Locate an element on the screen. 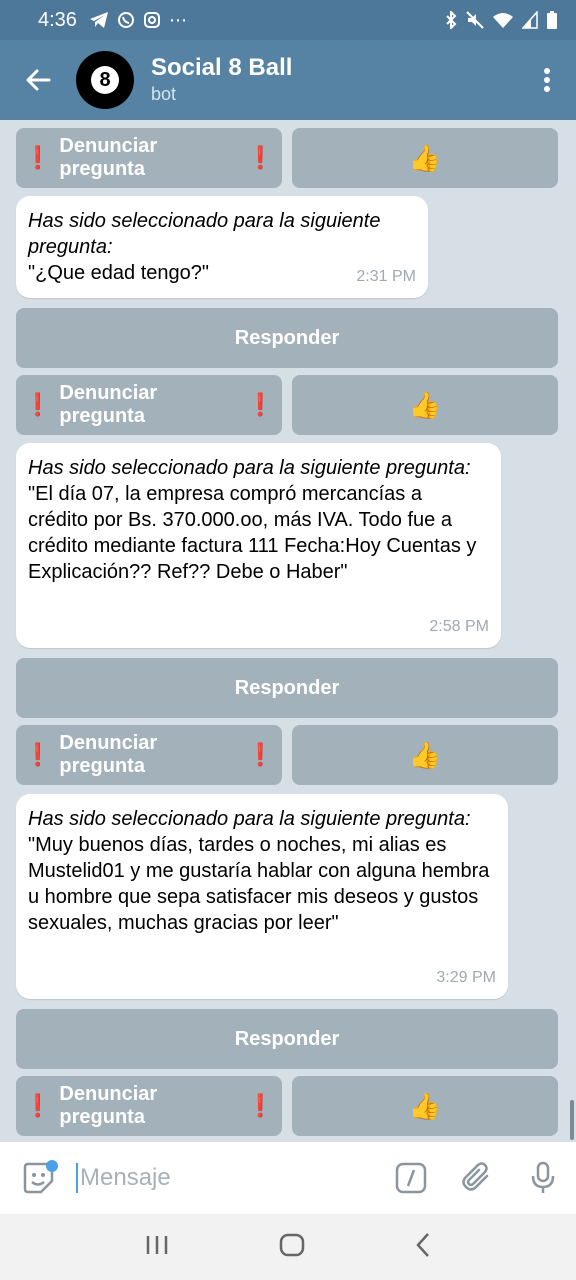 The height and width of the screenshot is (1280, 576). status-system-icons is located at coordinates (501, 20).